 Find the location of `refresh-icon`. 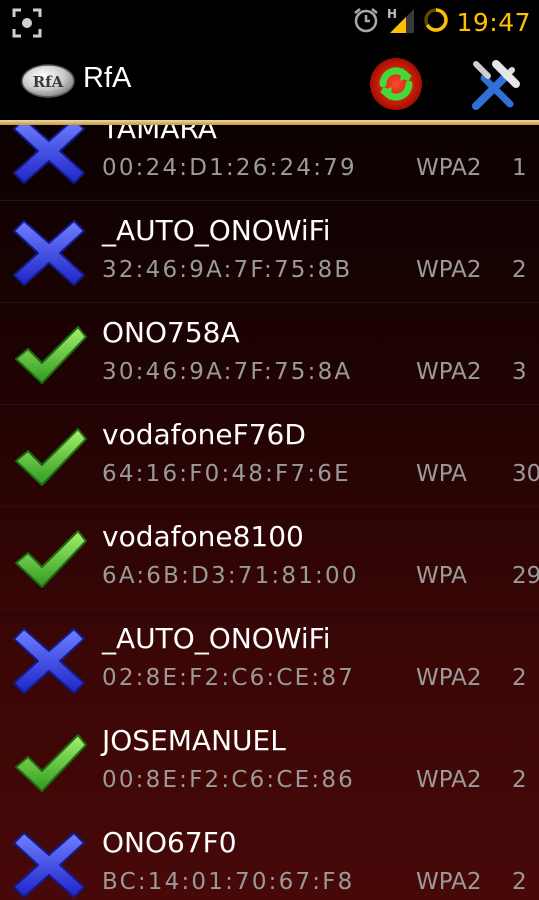

refresh-icon is located at coordinates (396, 84).